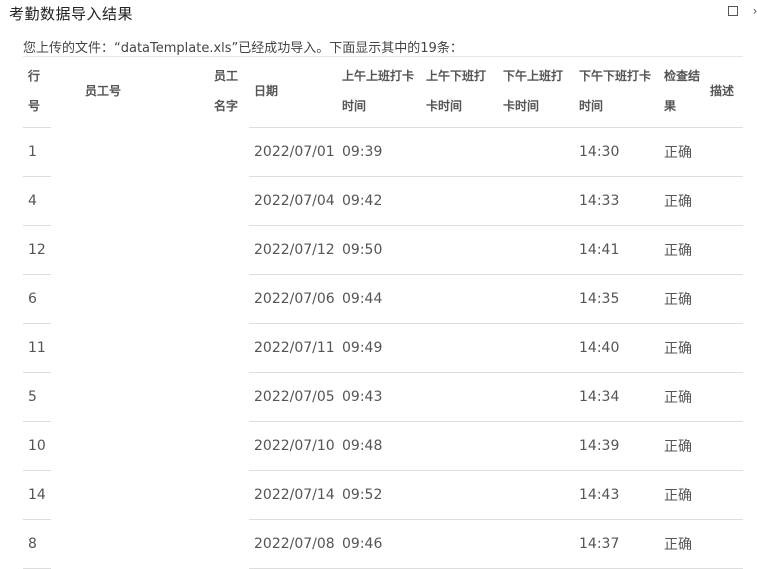 The image size is (757, 569). I want to click on cell-date: 2022/07/14, so click(293, 495).